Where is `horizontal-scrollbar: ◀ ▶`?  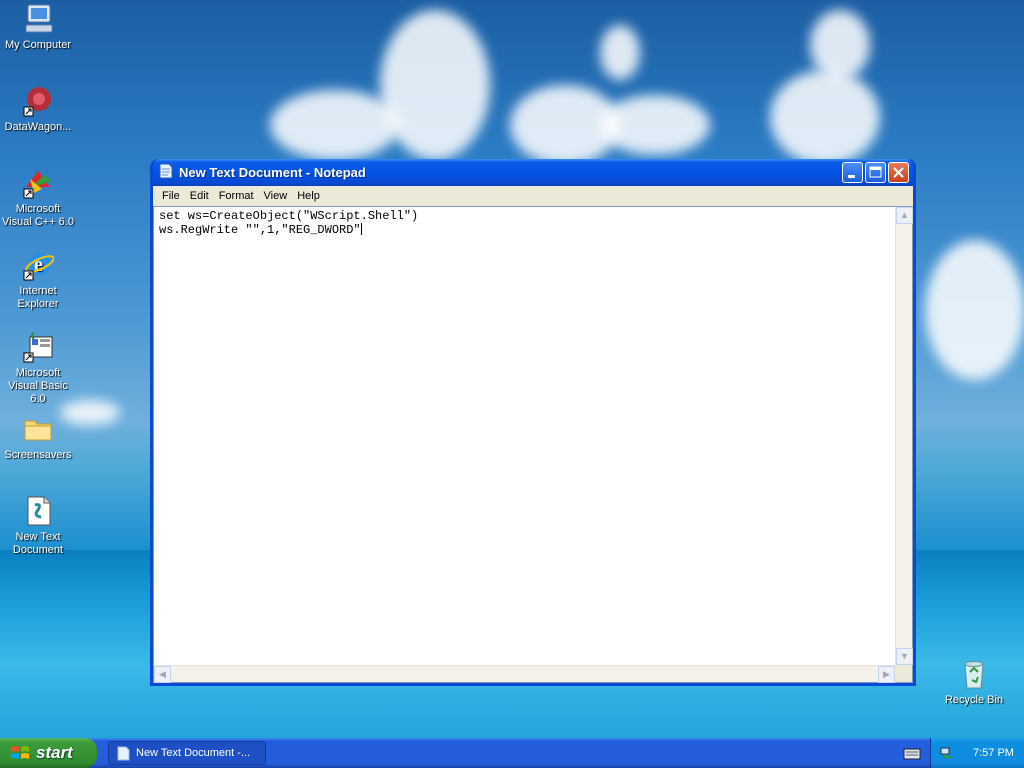 horizontal-scrollbar: ◀ ▶ is located at coordinates (524, 674).